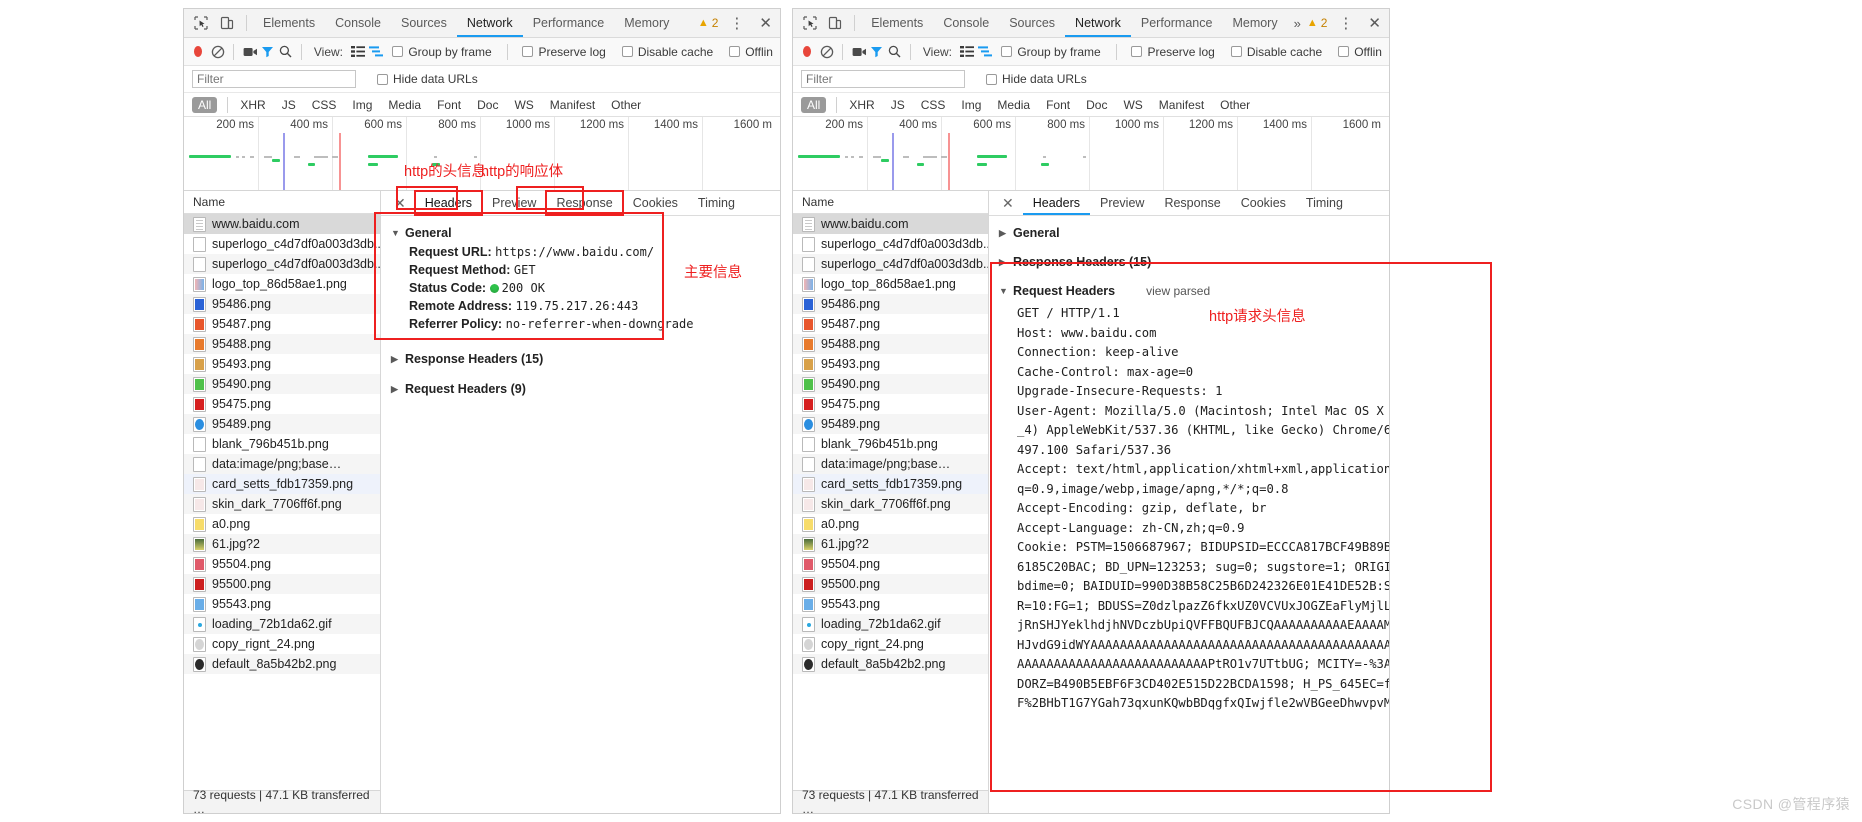 The height and width of the screenshot is (822, 1862). Describe the element at coordinates (1098, 23) in the screenshot. I see `tab-network: Network` at that location.